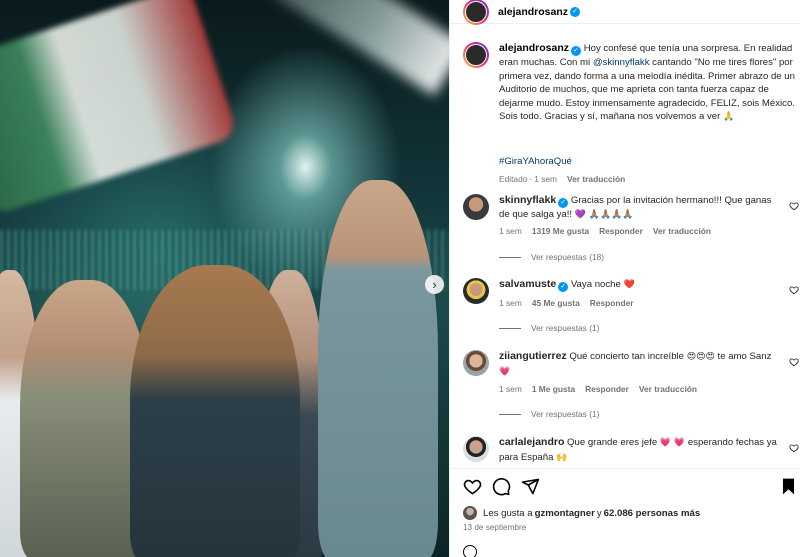 The image size is (800, 557). Describe the element at coordinates (513, 179) in the screenshot. I see `edited-label: Editado` at that location.